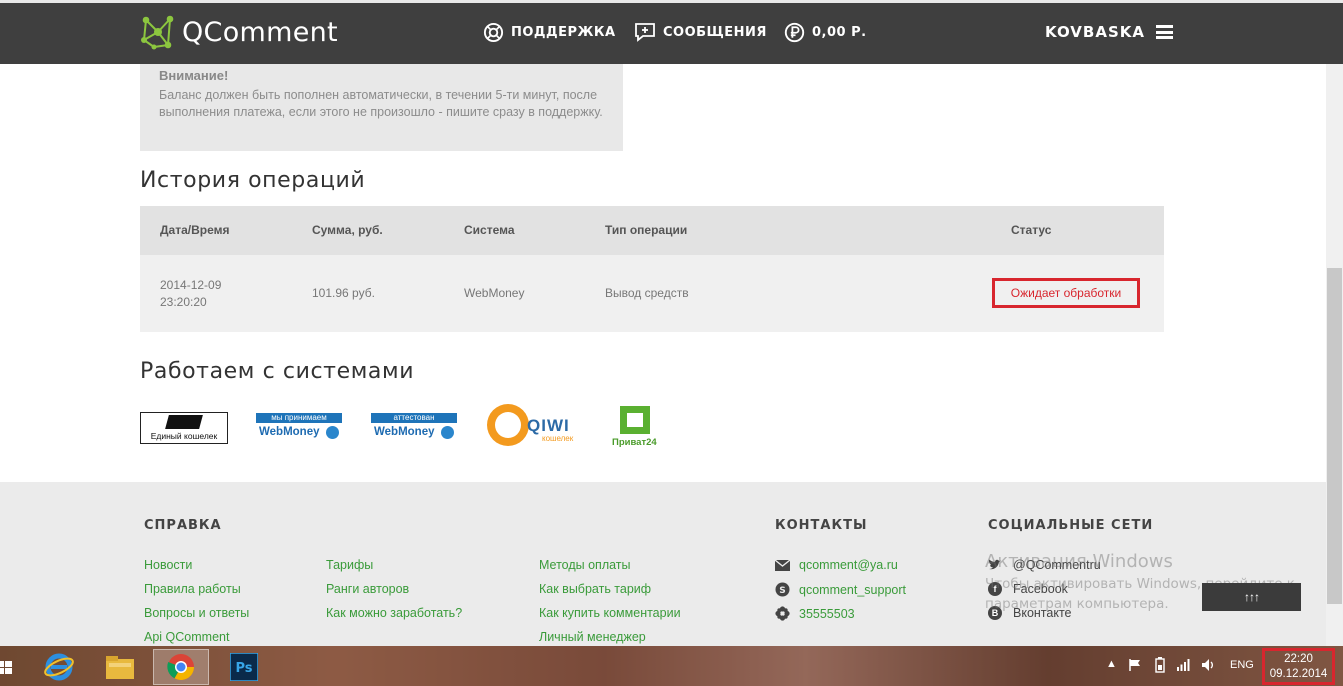 This screenshot has width=1343, height=686. I want to click on footer-link-payment-methods: Методы оплаты, so click(585, 565).